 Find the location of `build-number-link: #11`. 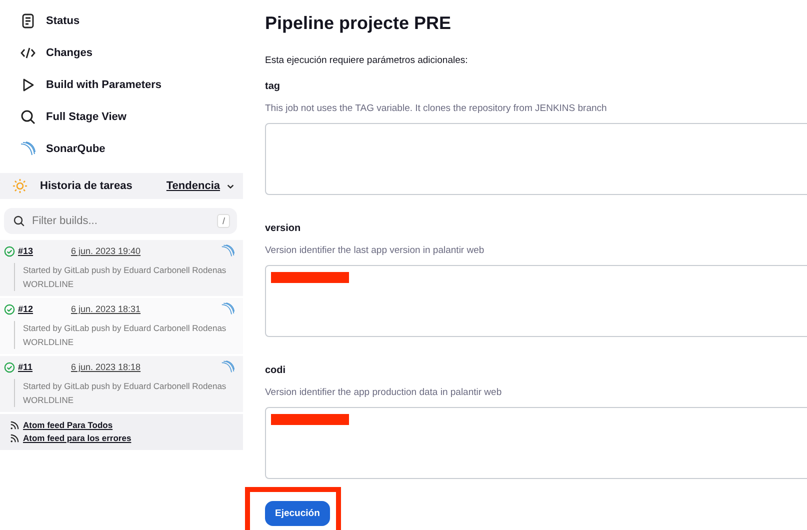

build-number-link: #11 is located at coordinates (43, 367).